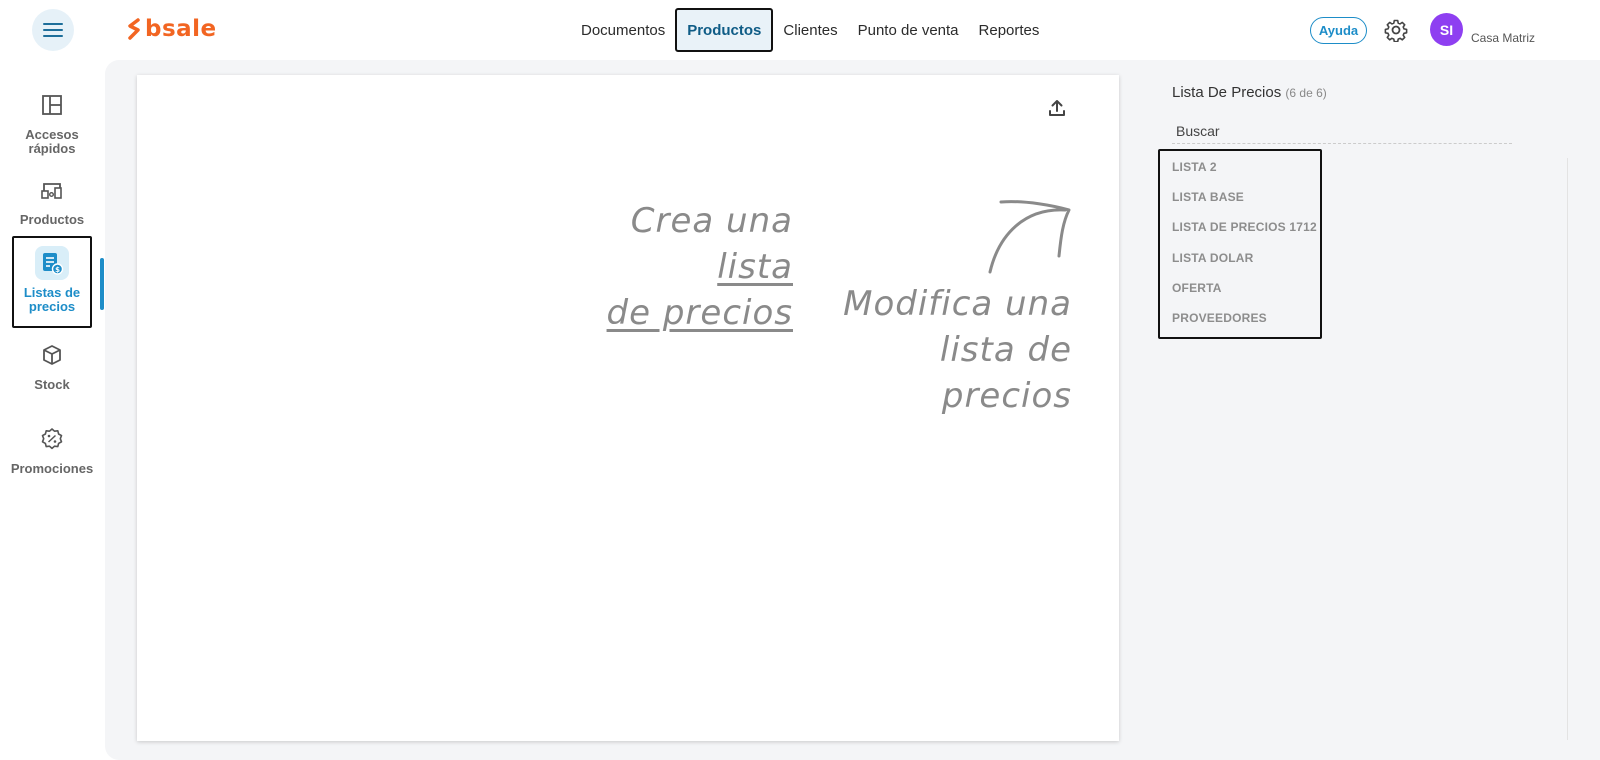 The image size is (1600, 760). Describe the element at coordinates (52, 384) in the screenshot. I see `sidebar-item-label: Stock` at that location.